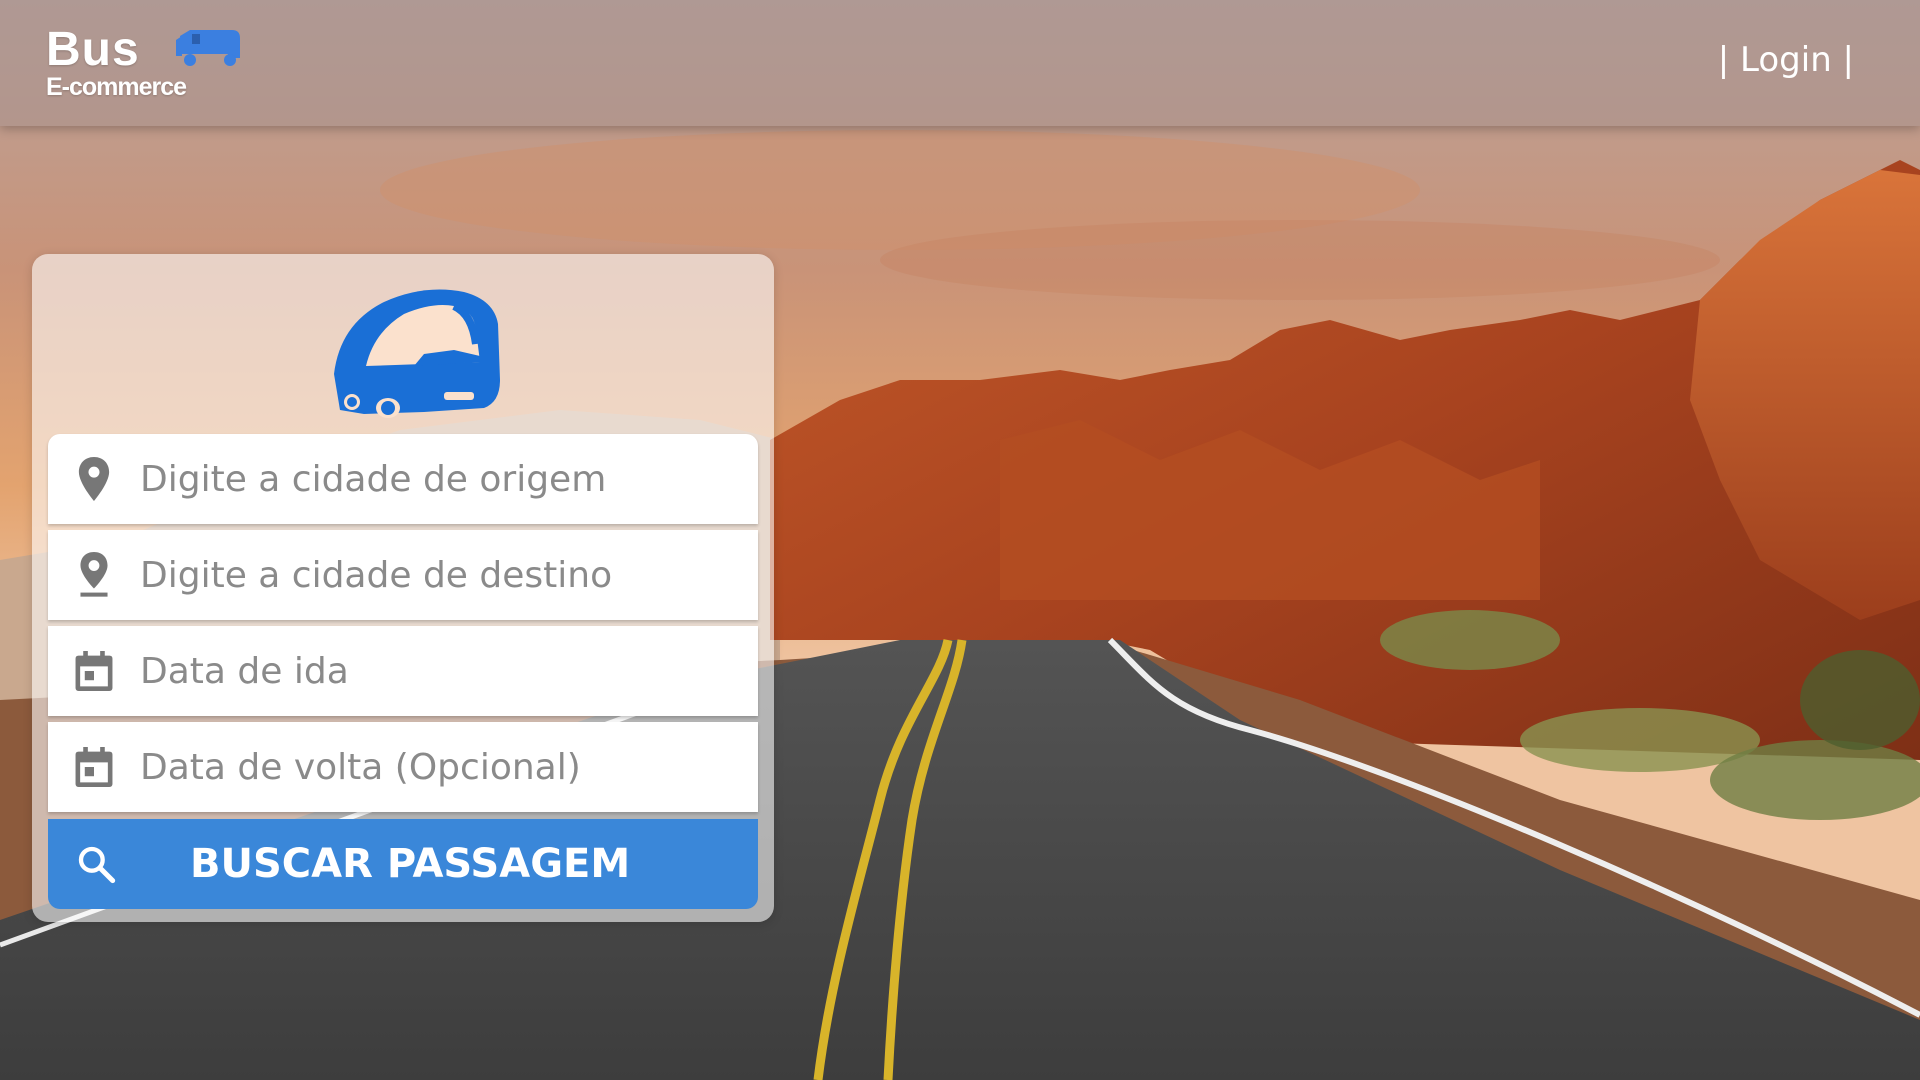  What do you see at coordinates (960, 63) in the screenshot?
I see `top-header: Bus E-commerce | Login |` at bounding box center [960, 63].